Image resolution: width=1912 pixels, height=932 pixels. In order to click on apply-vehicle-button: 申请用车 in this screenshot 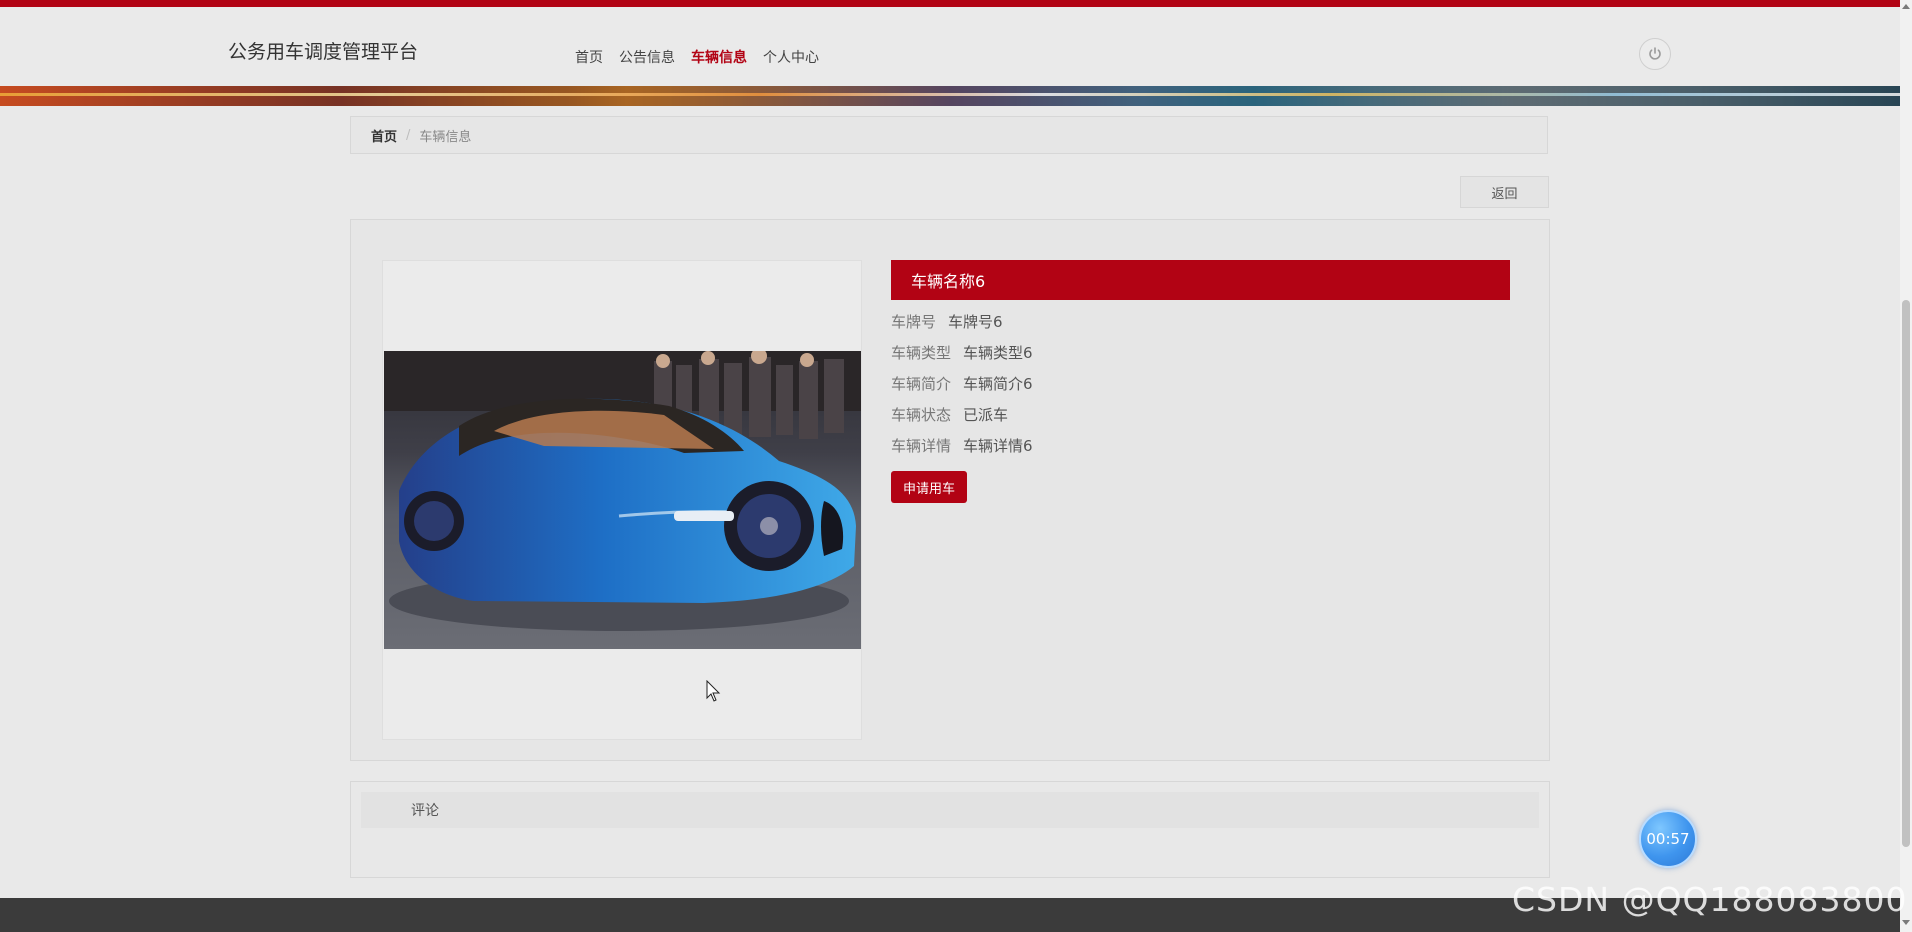, I will do `click(929, 487)`.